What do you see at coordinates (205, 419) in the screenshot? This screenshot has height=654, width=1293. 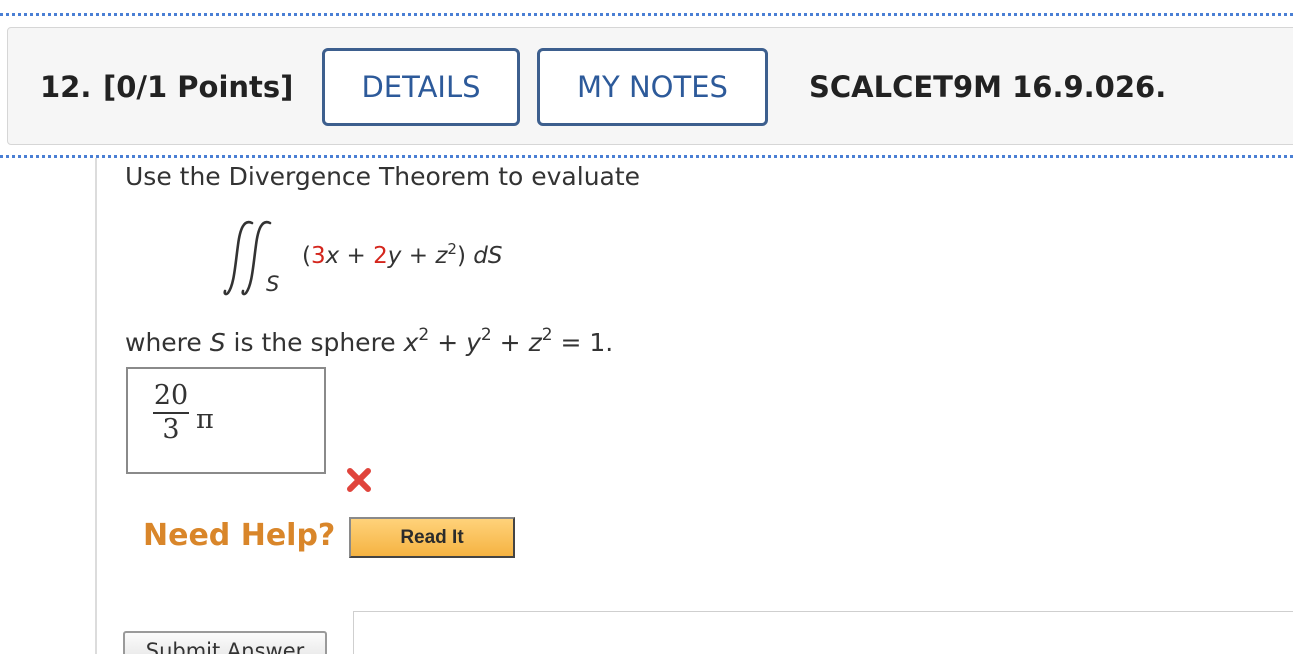 I see `answer-pi: π` at bounding box center [205, 419].